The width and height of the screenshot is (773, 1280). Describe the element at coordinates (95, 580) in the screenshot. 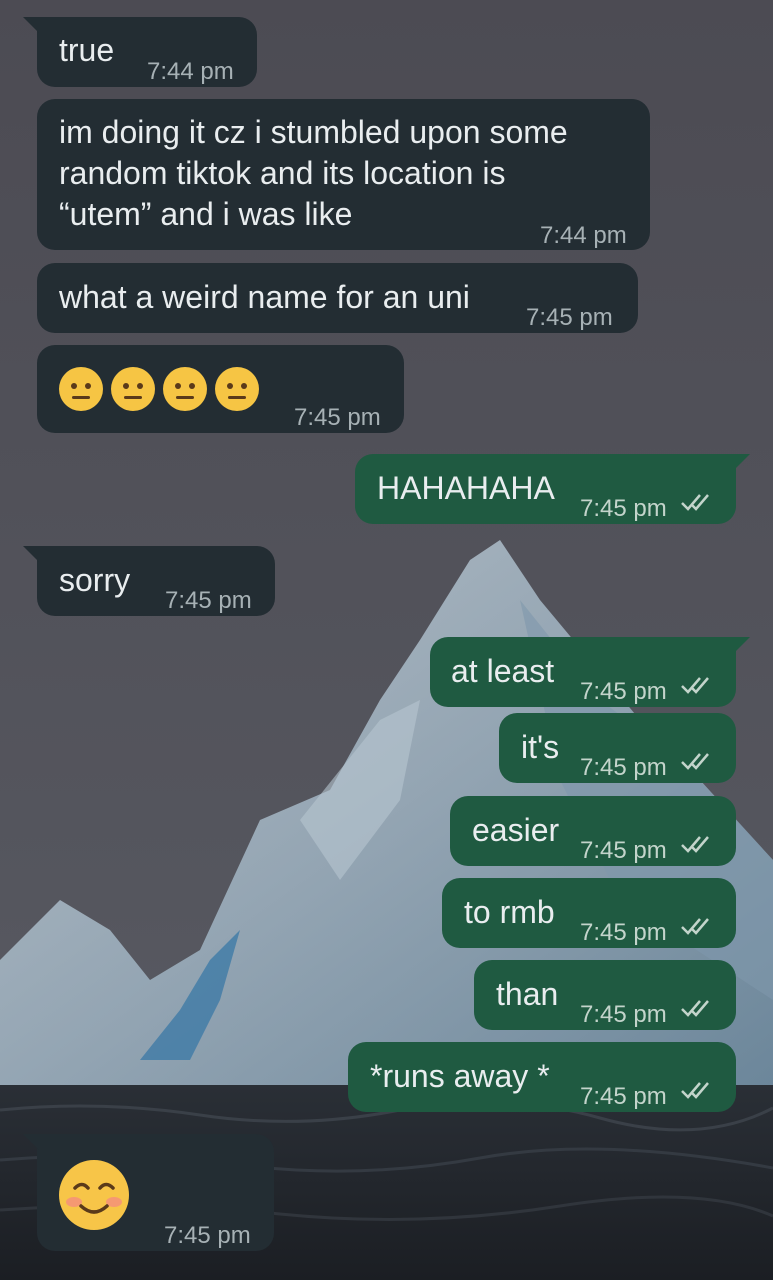

I see `message-text: sorry` at that location.